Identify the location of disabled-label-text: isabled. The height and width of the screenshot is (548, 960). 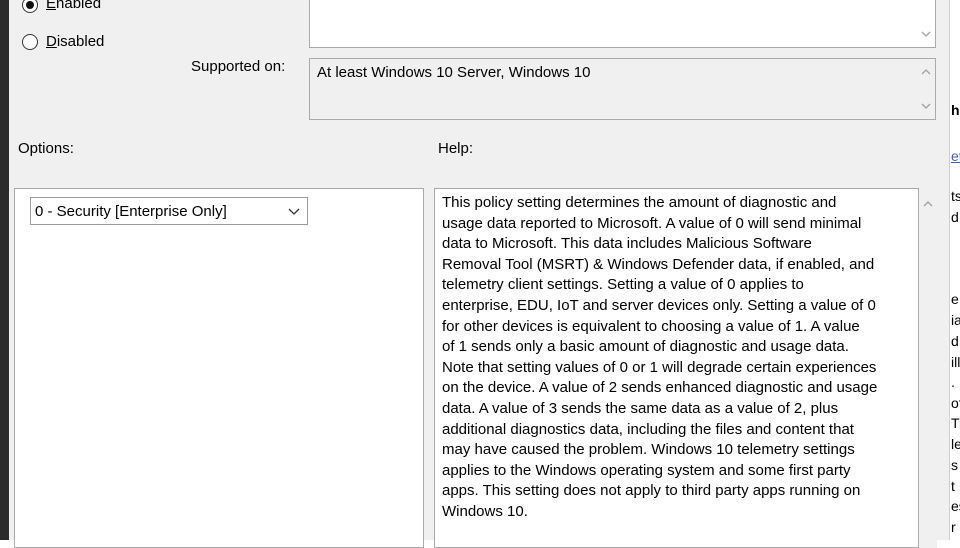
(80, 41).